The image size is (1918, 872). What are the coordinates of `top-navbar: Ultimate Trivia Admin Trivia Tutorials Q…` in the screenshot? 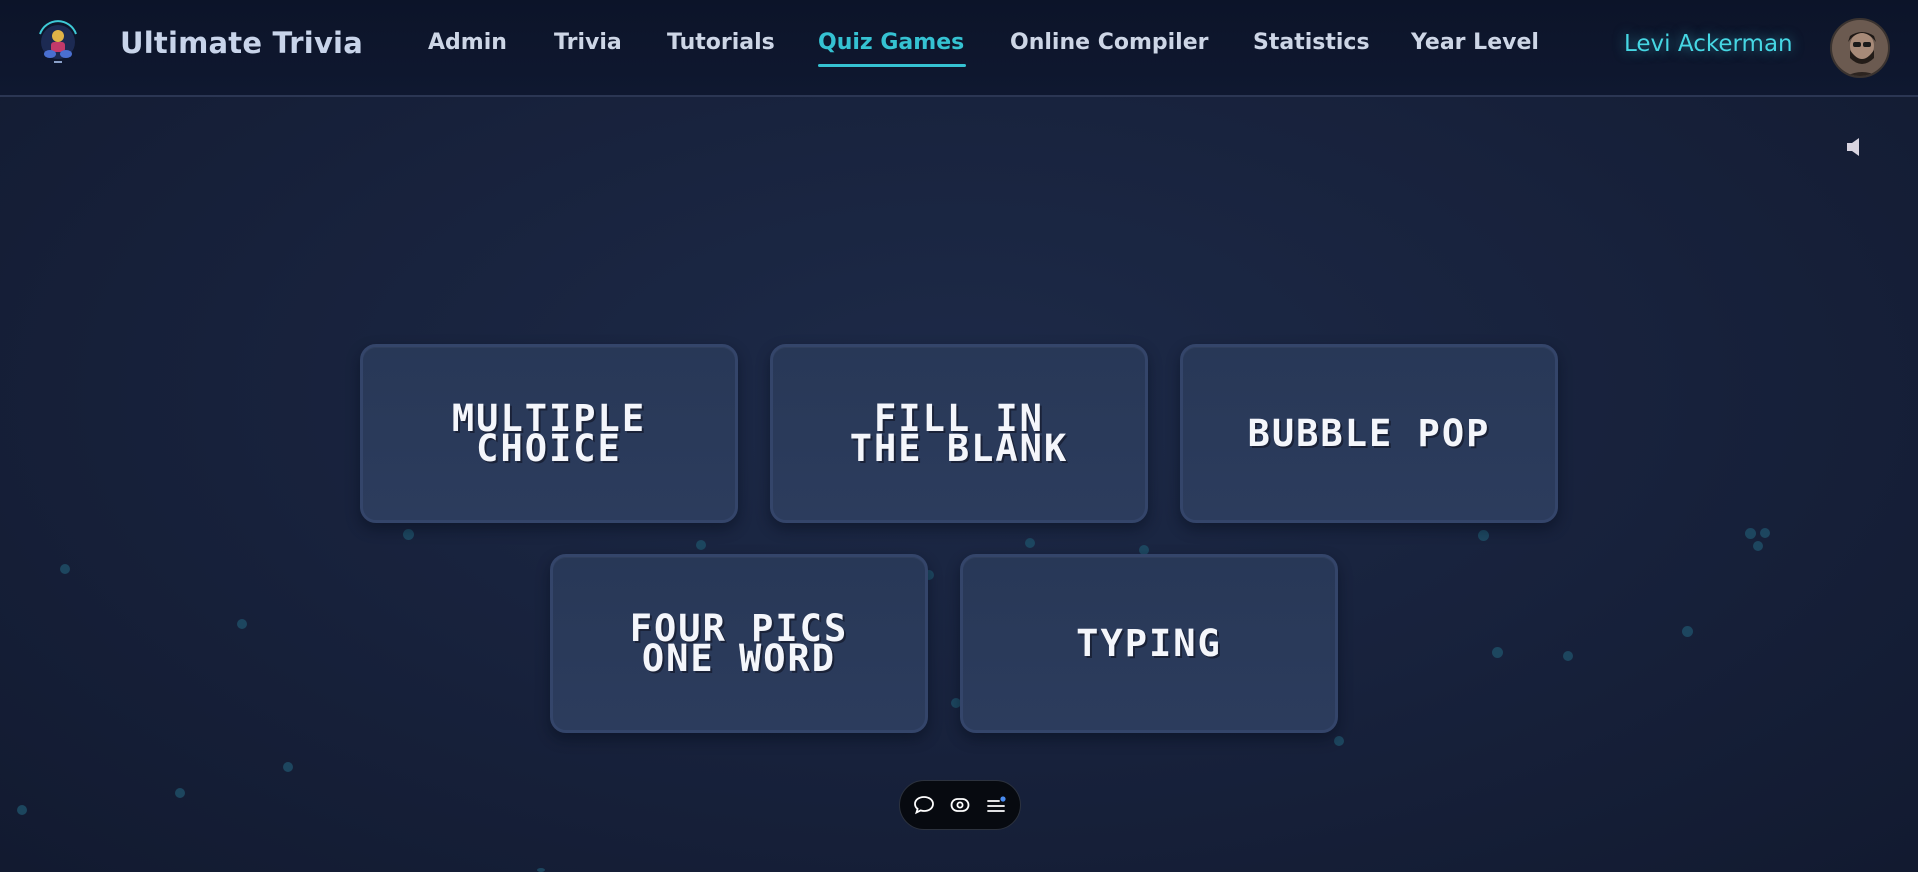 It's located at (959, 48).